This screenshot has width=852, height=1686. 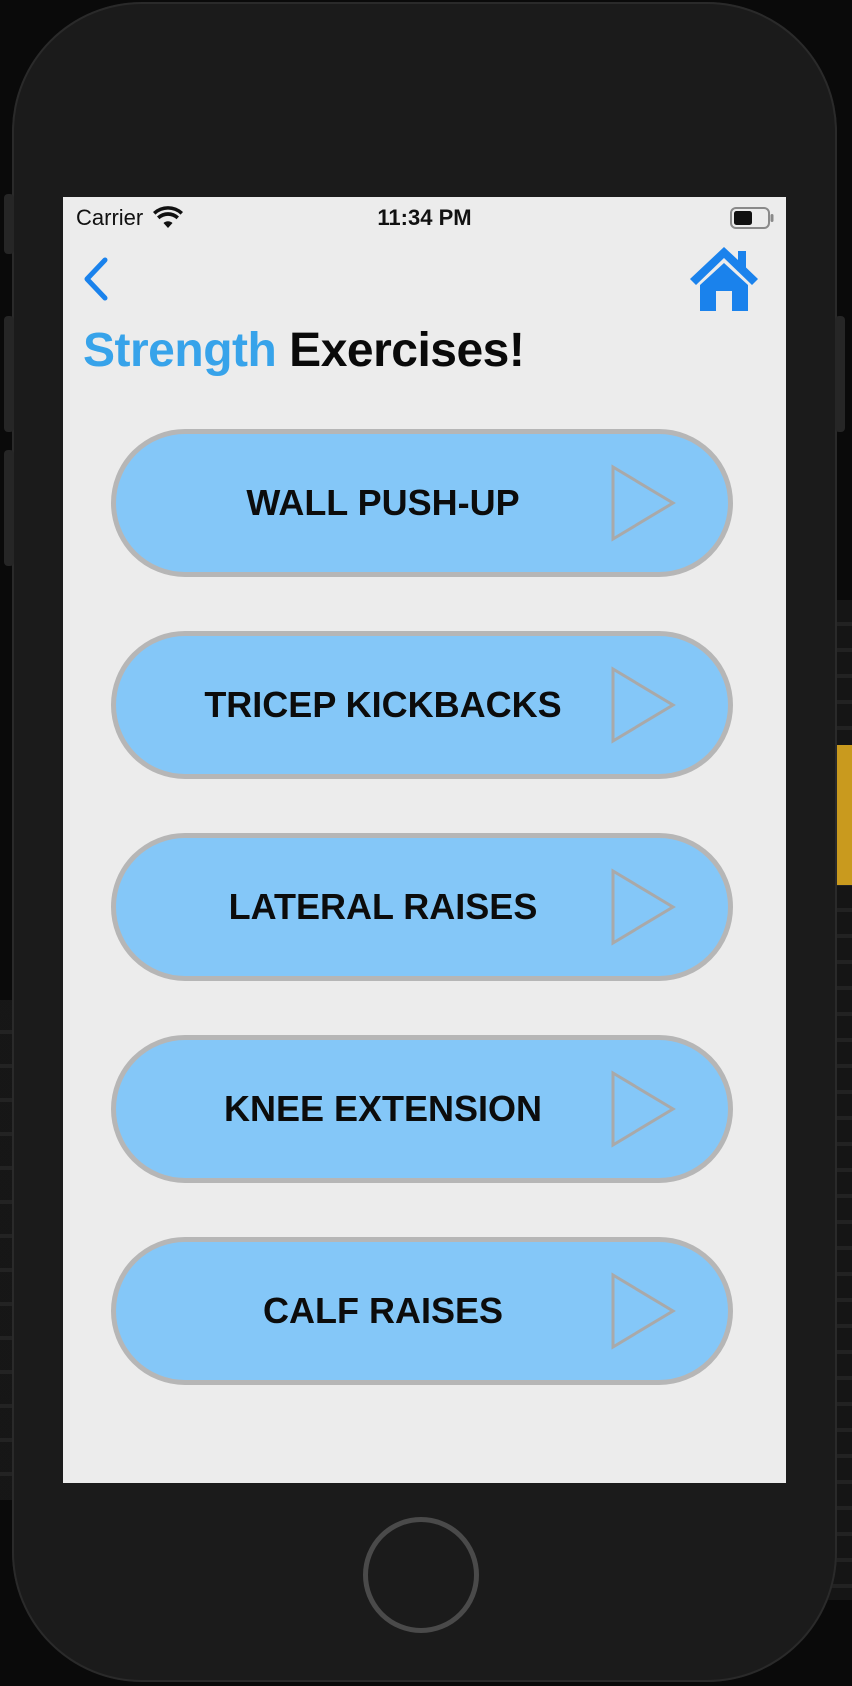 I want to click on exercise-button-knee-extension: KNEE EXTENSION, so click(x=422, y=1109).